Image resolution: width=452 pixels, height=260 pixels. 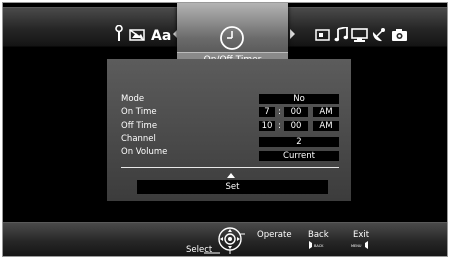 What do you see at coordinates (267, 126) in the screenshot?
I see `off-time-hour-field: 10` at bounding box center [267, 126].